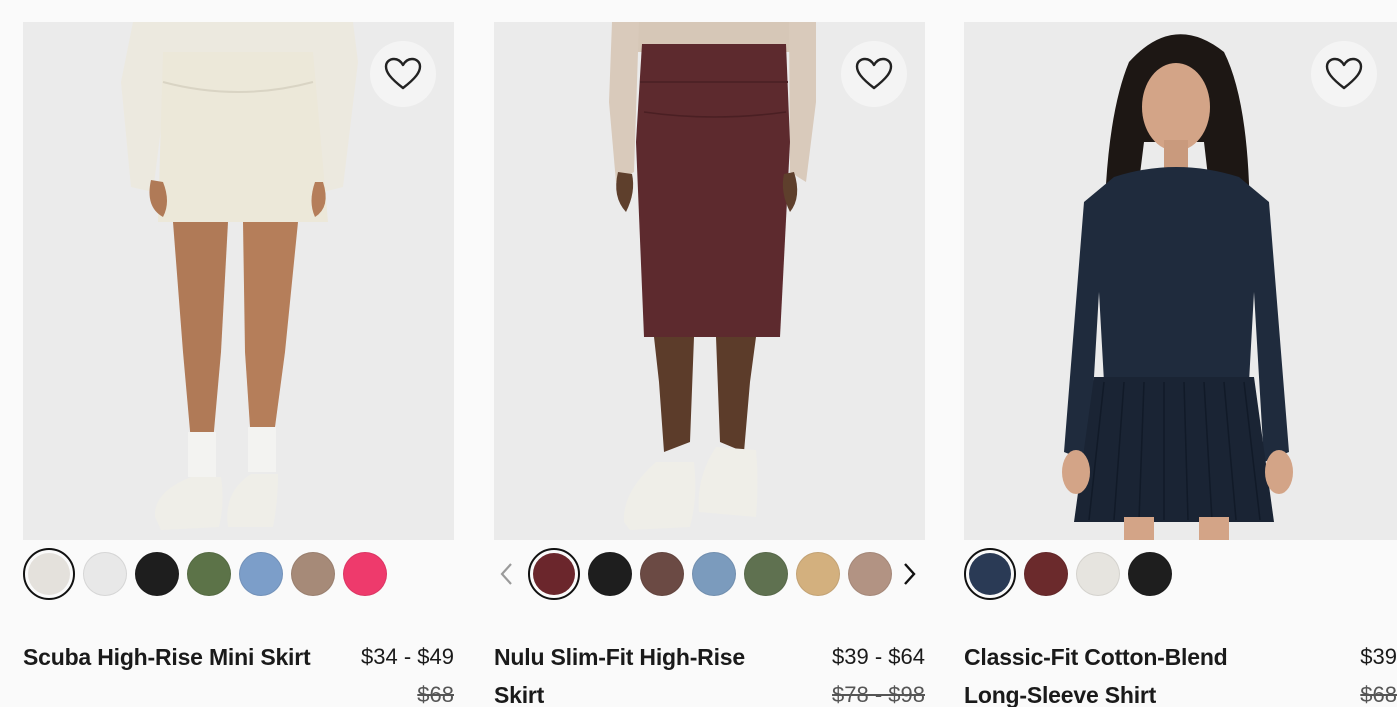 The image size is (1397, 707). I want to click on product-price: $39 - $64 $78 - $98, so click(878, 672).